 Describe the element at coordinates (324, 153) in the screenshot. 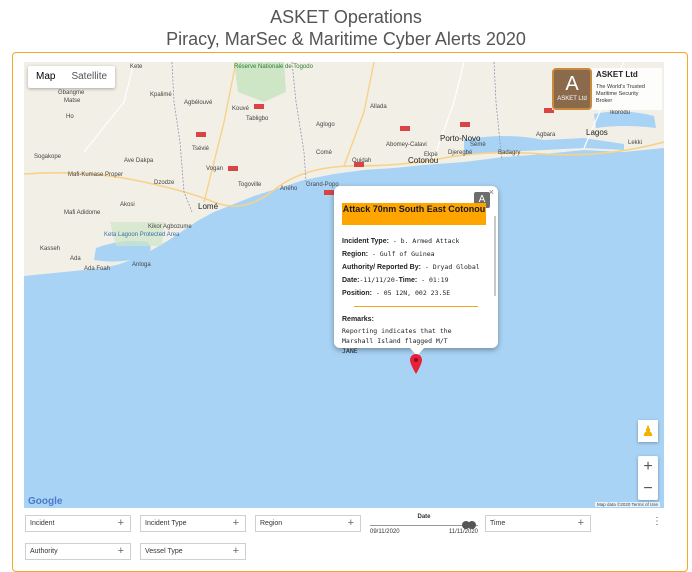

I see `place-label: Comè` at that location.